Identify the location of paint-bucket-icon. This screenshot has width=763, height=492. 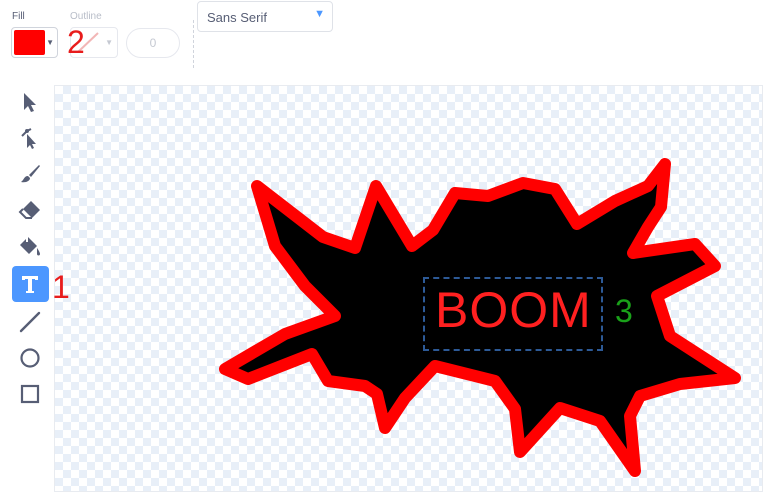
(30, 245).